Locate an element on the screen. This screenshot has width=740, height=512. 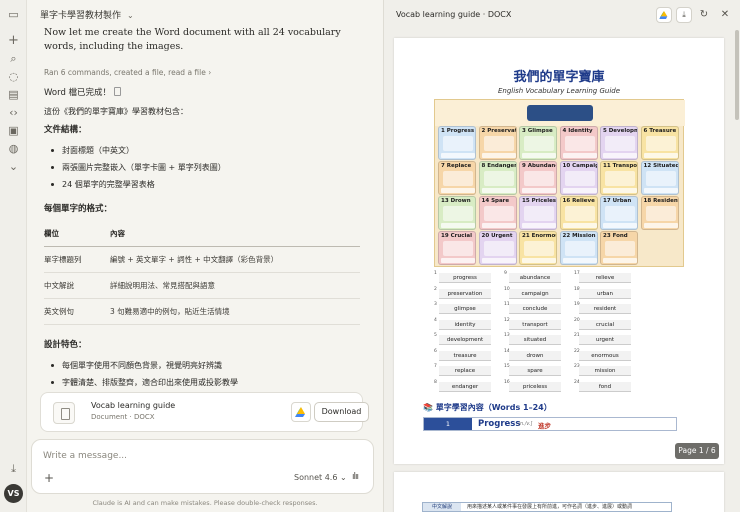
save-to-drive-button is located at coordinates (664, 15).